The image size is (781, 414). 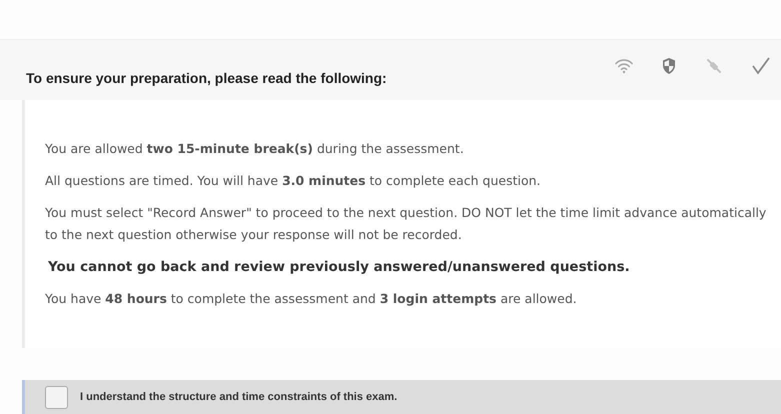 What do you see at coordinates (761, 66) in the screenshot?
I see `check-icon` at bounding box center [761, 66].